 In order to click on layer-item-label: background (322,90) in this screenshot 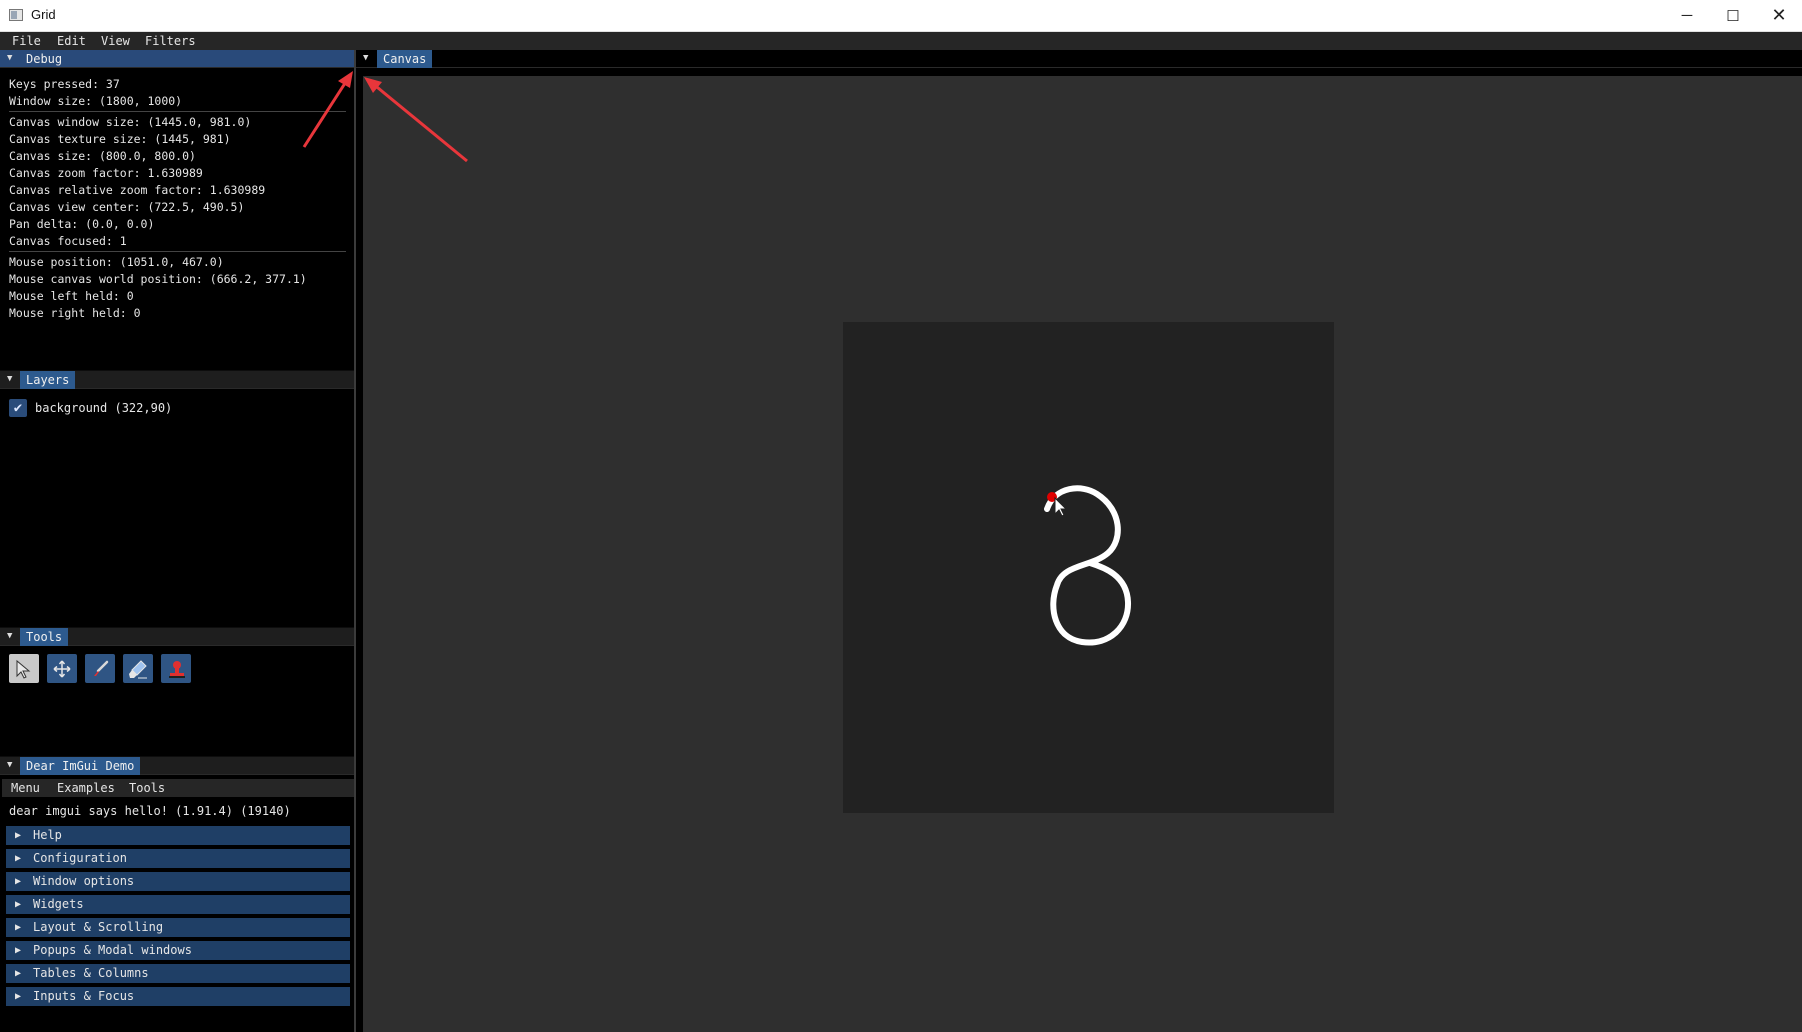, I will do `click(103, 408)`.